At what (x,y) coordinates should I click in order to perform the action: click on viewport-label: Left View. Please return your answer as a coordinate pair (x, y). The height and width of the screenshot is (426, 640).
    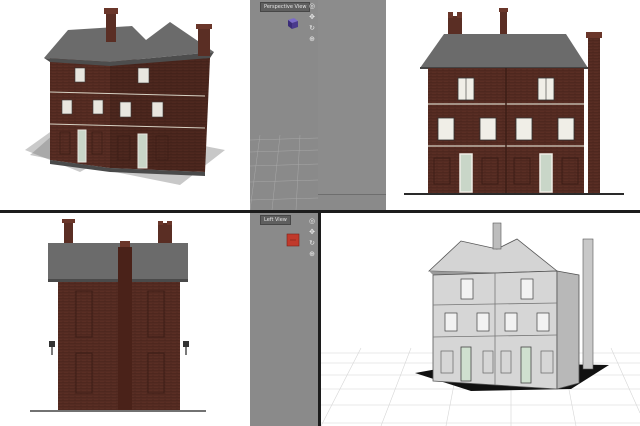
    Looking at the image, I should click on (275, 220).